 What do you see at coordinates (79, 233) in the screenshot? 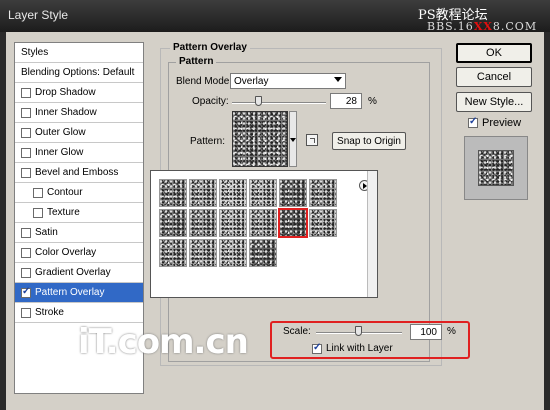
I see `style-item-satin: Satin` at bounding box center [79, 233].